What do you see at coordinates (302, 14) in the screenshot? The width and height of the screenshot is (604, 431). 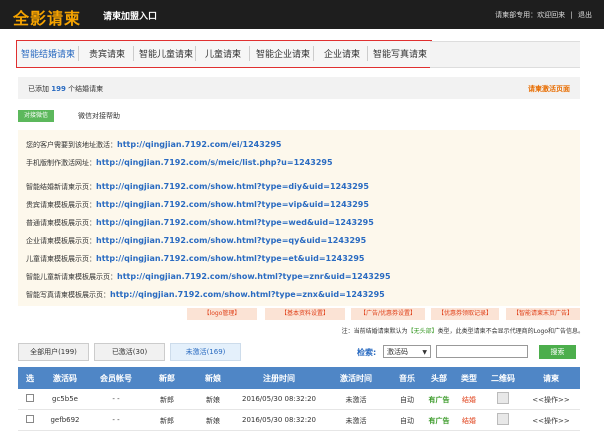 I see `top-header: 全影请柬 请柬加盟入口 请柬部专用：欢迎回来 | 退出` at bounding box center [302, 14].